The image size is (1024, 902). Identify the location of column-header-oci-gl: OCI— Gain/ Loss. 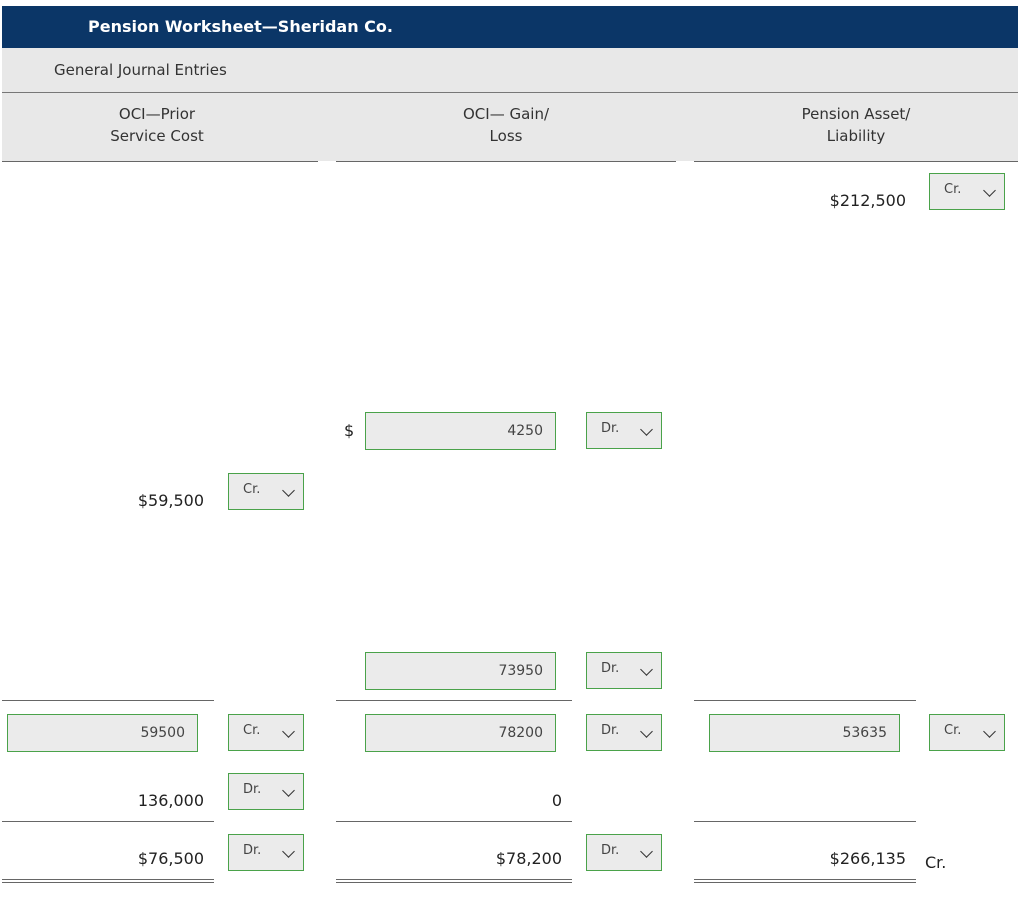
(497, 127).